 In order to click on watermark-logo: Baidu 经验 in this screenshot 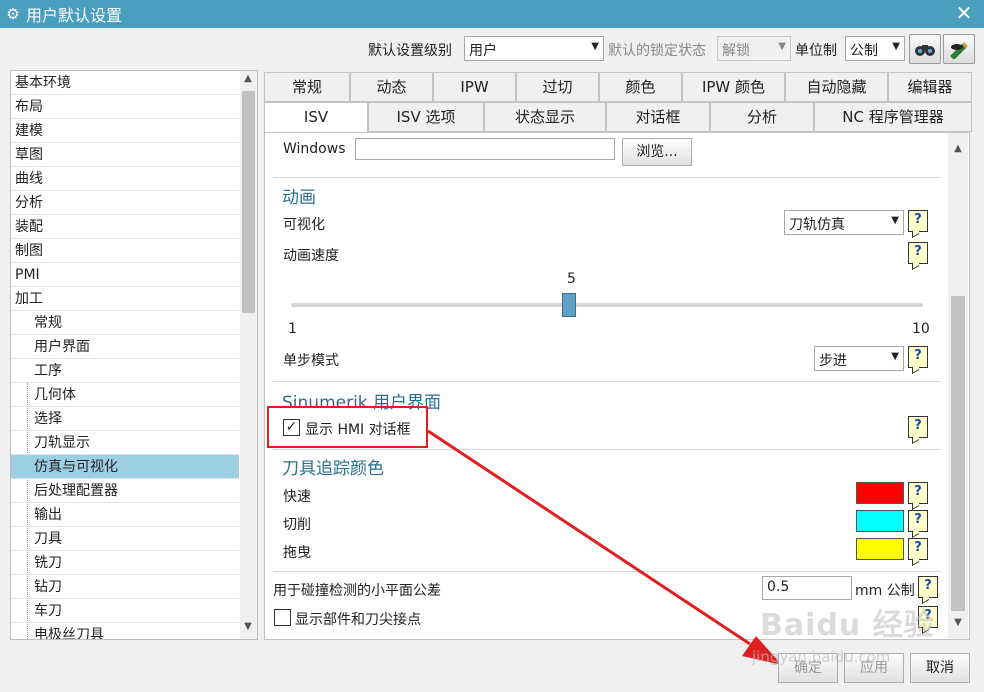, I will do `click(847, 625)`.